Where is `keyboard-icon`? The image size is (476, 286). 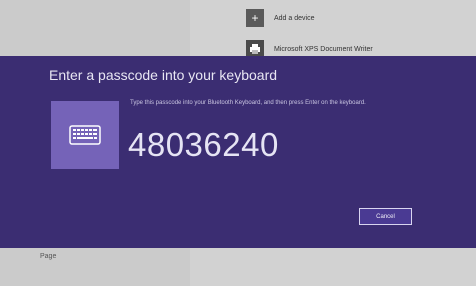 keyboard-icon is located at coordinates (85, 135).